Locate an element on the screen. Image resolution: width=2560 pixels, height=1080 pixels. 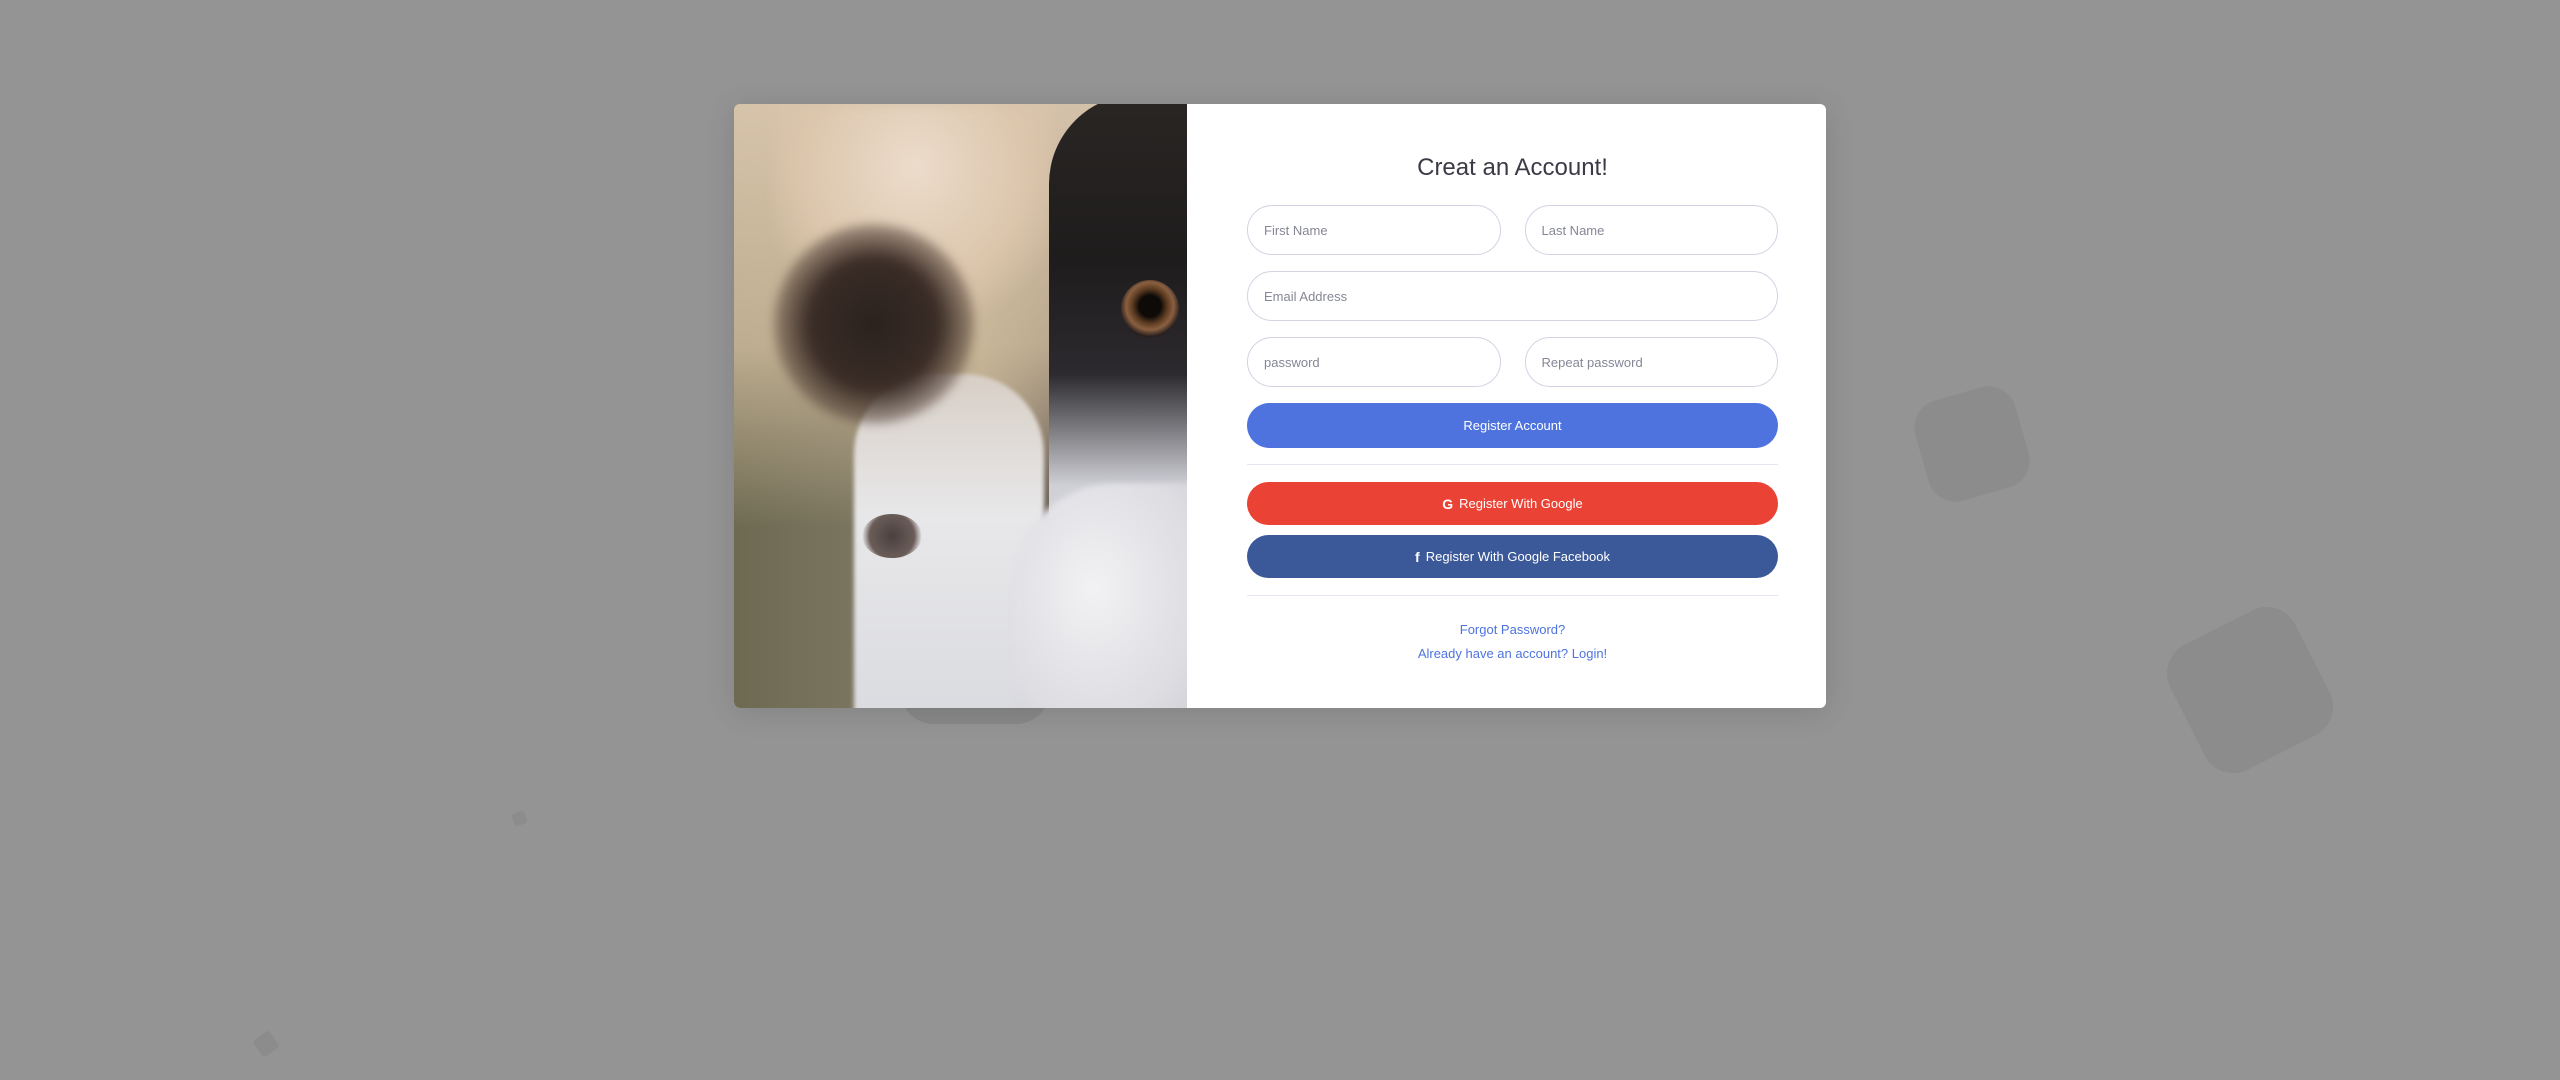
register-facebook-button: f Register With Google Facebook is located at coordinates (1512, 556).